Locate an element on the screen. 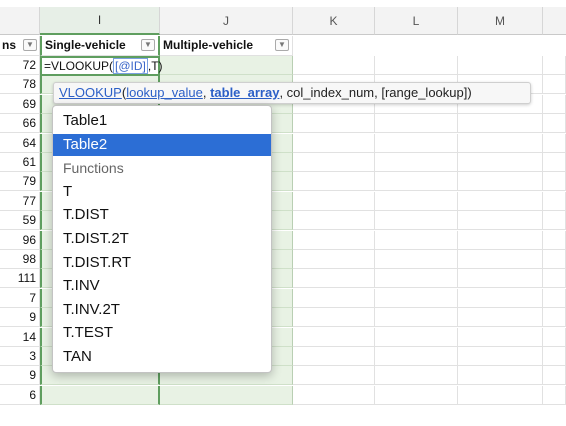  table-cell-value: 61 is located at coordinates (20, 162).